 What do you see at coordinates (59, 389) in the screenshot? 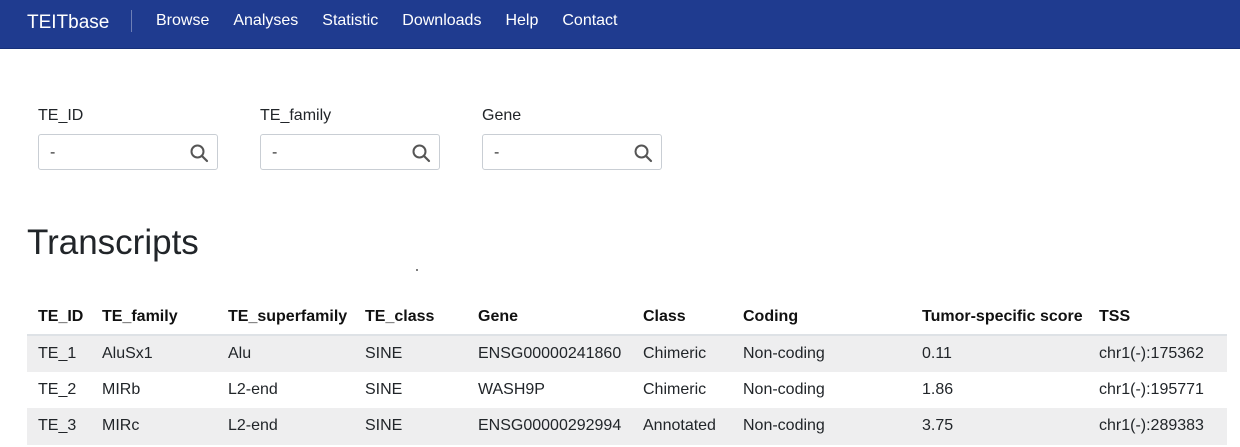
I see `te-id-link: TE_2` at bounding box center [59, 389].